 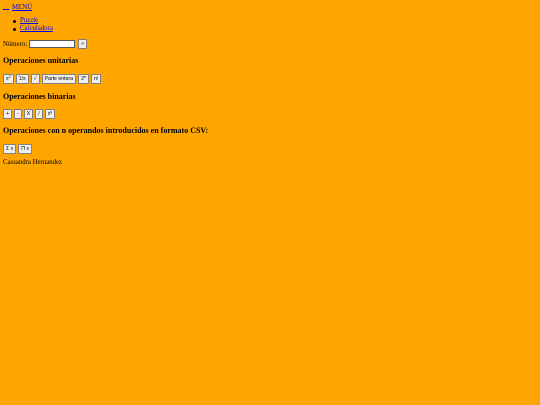 I want to click on hamburger-icon, so click(x=6, y=7).